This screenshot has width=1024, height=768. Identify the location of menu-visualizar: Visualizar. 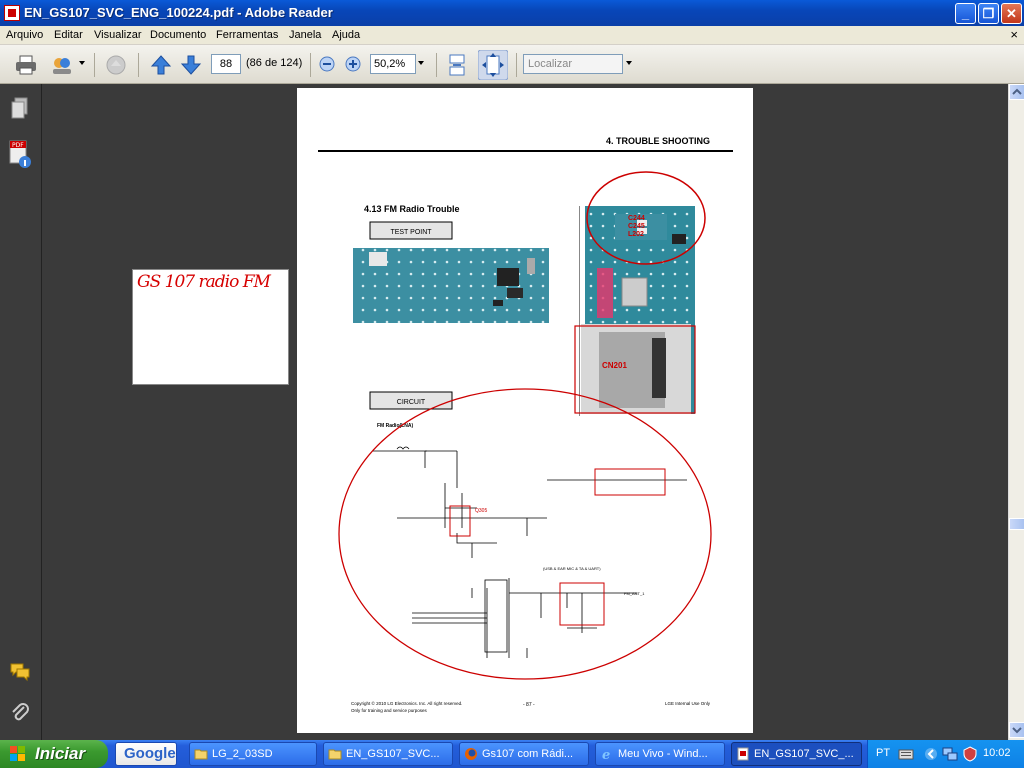
(118, 35).